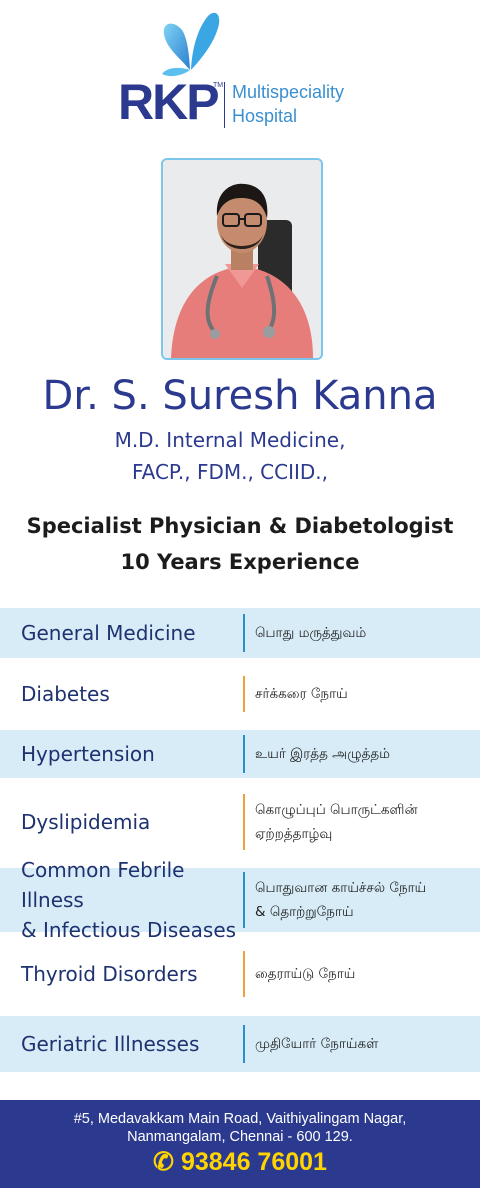 The height and width of the screenshot is (1188, 480). I want to click on service-name-ta: தைராய்டு நோய், so click(300, 974).